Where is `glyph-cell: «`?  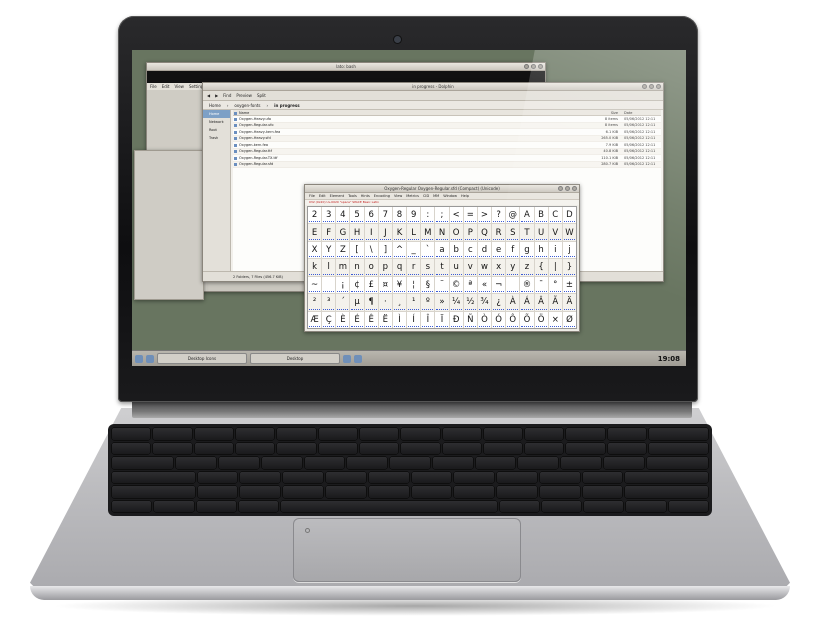 glyph-cell: « is located at coordinates (484, 285).